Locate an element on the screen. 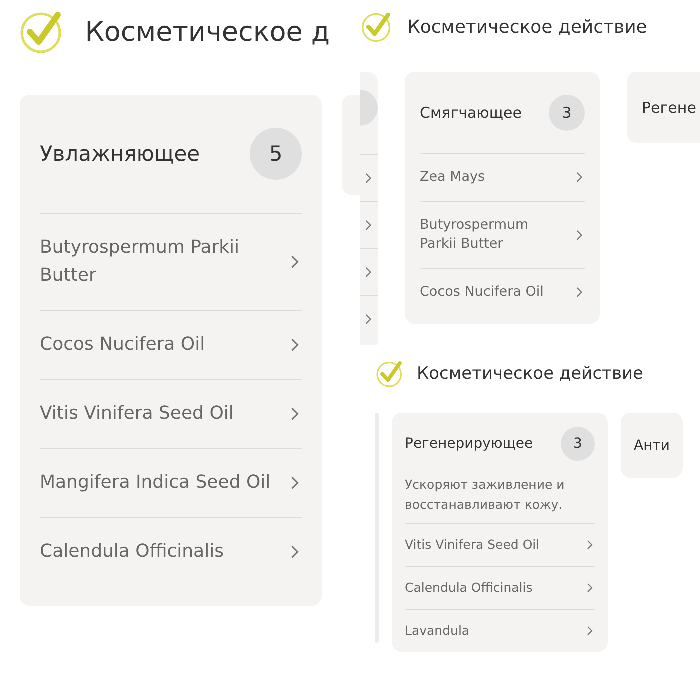 The height and width of the screenshot is (700, 700). section-title: Косметическое д is located at coordinates (207, 32).